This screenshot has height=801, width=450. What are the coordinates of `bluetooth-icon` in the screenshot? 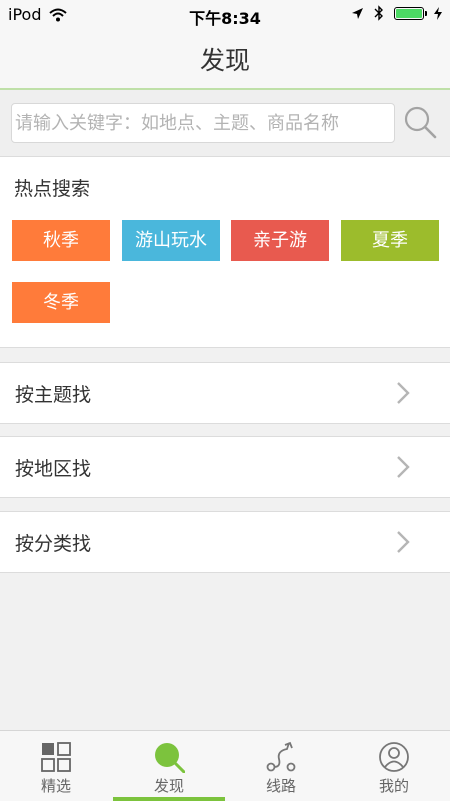 It's located at (378, 13).